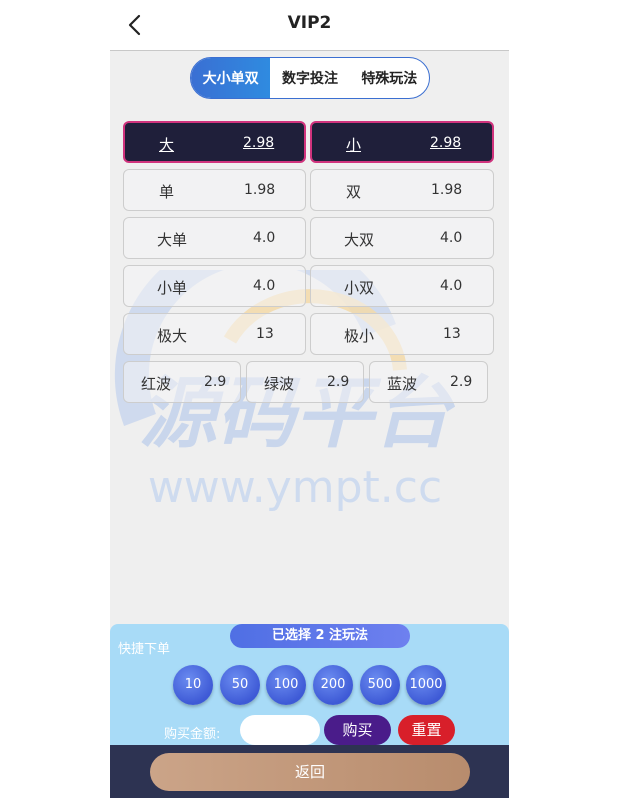 The image size is (619, 798). Describe the element at coordinates (402, 384) in the screenshot. I see `bet-name: 蓝波` at that location.